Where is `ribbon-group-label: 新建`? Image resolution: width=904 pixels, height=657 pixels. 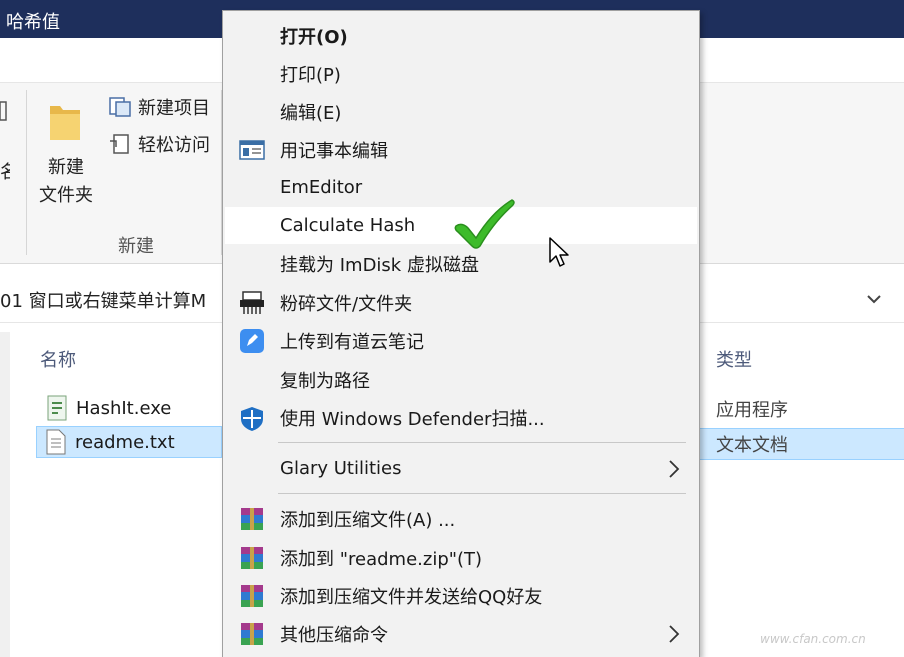 ribbon-group-label: 新建 is located at coordinates (136, 246).